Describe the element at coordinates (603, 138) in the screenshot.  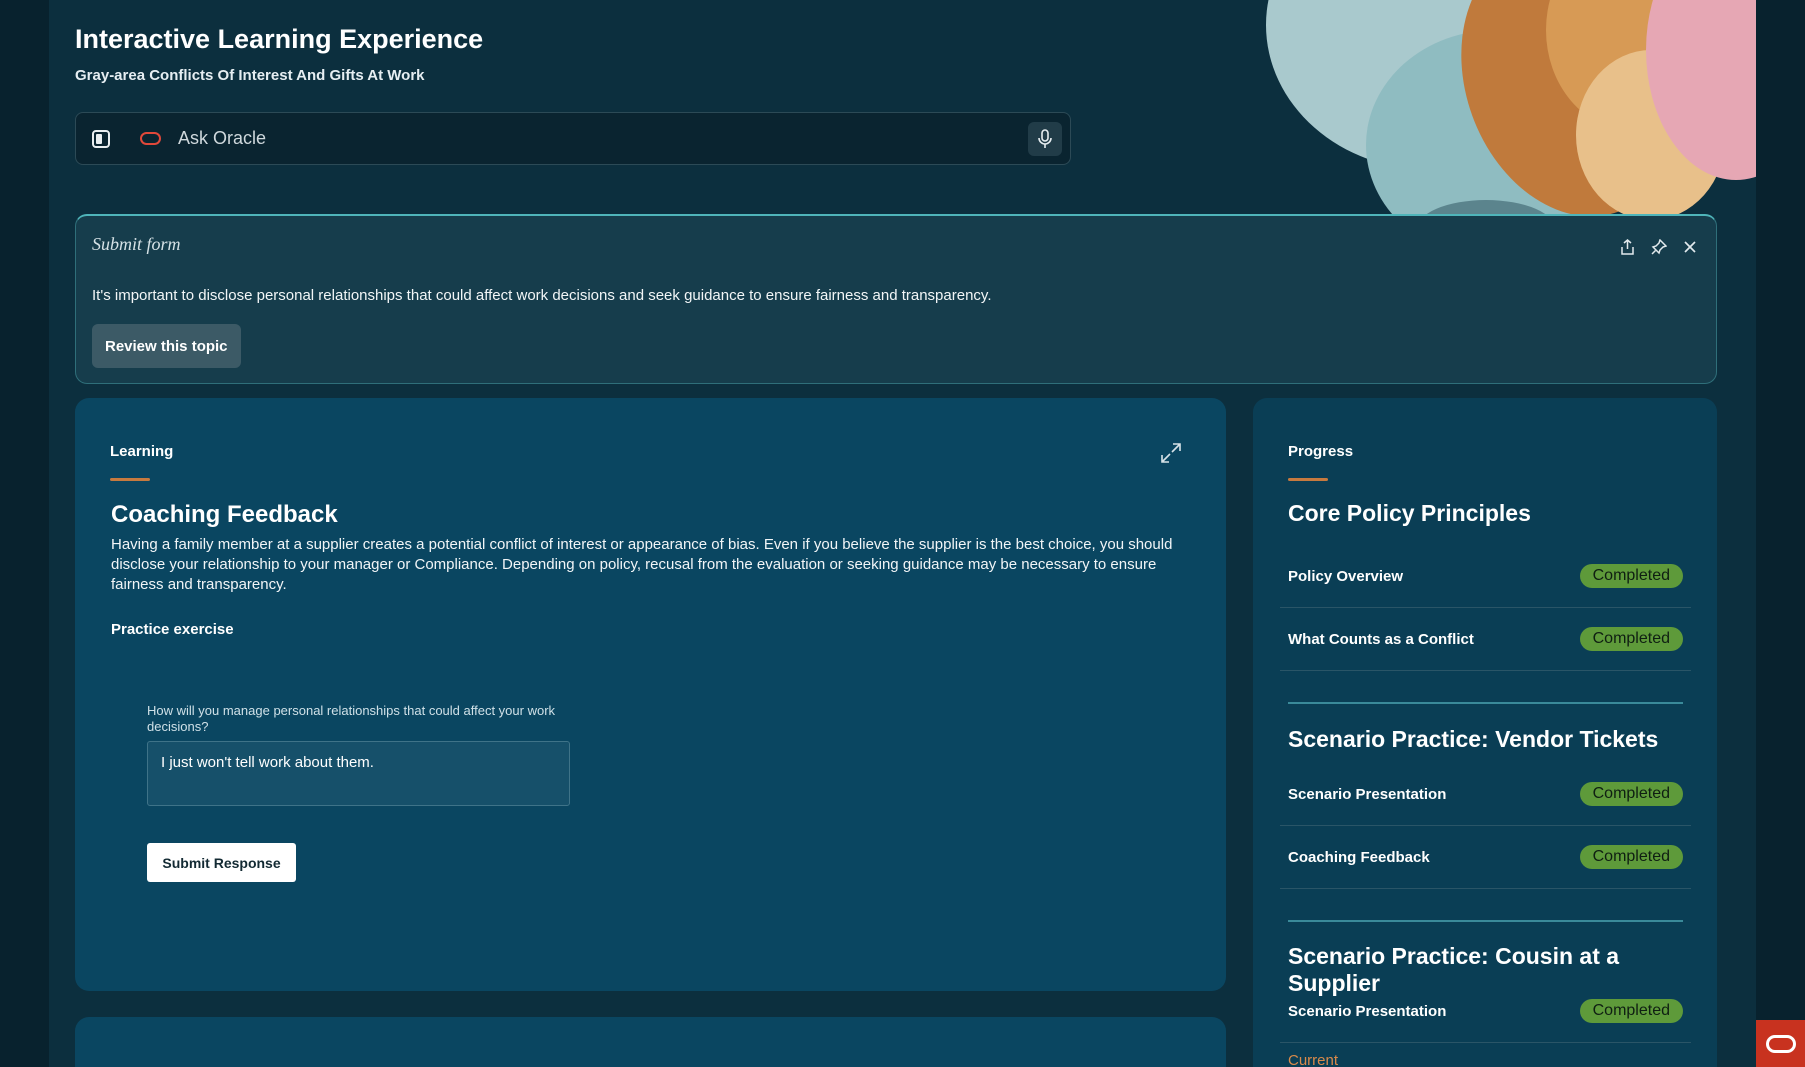
I see `ask-oracle-input` at that location.